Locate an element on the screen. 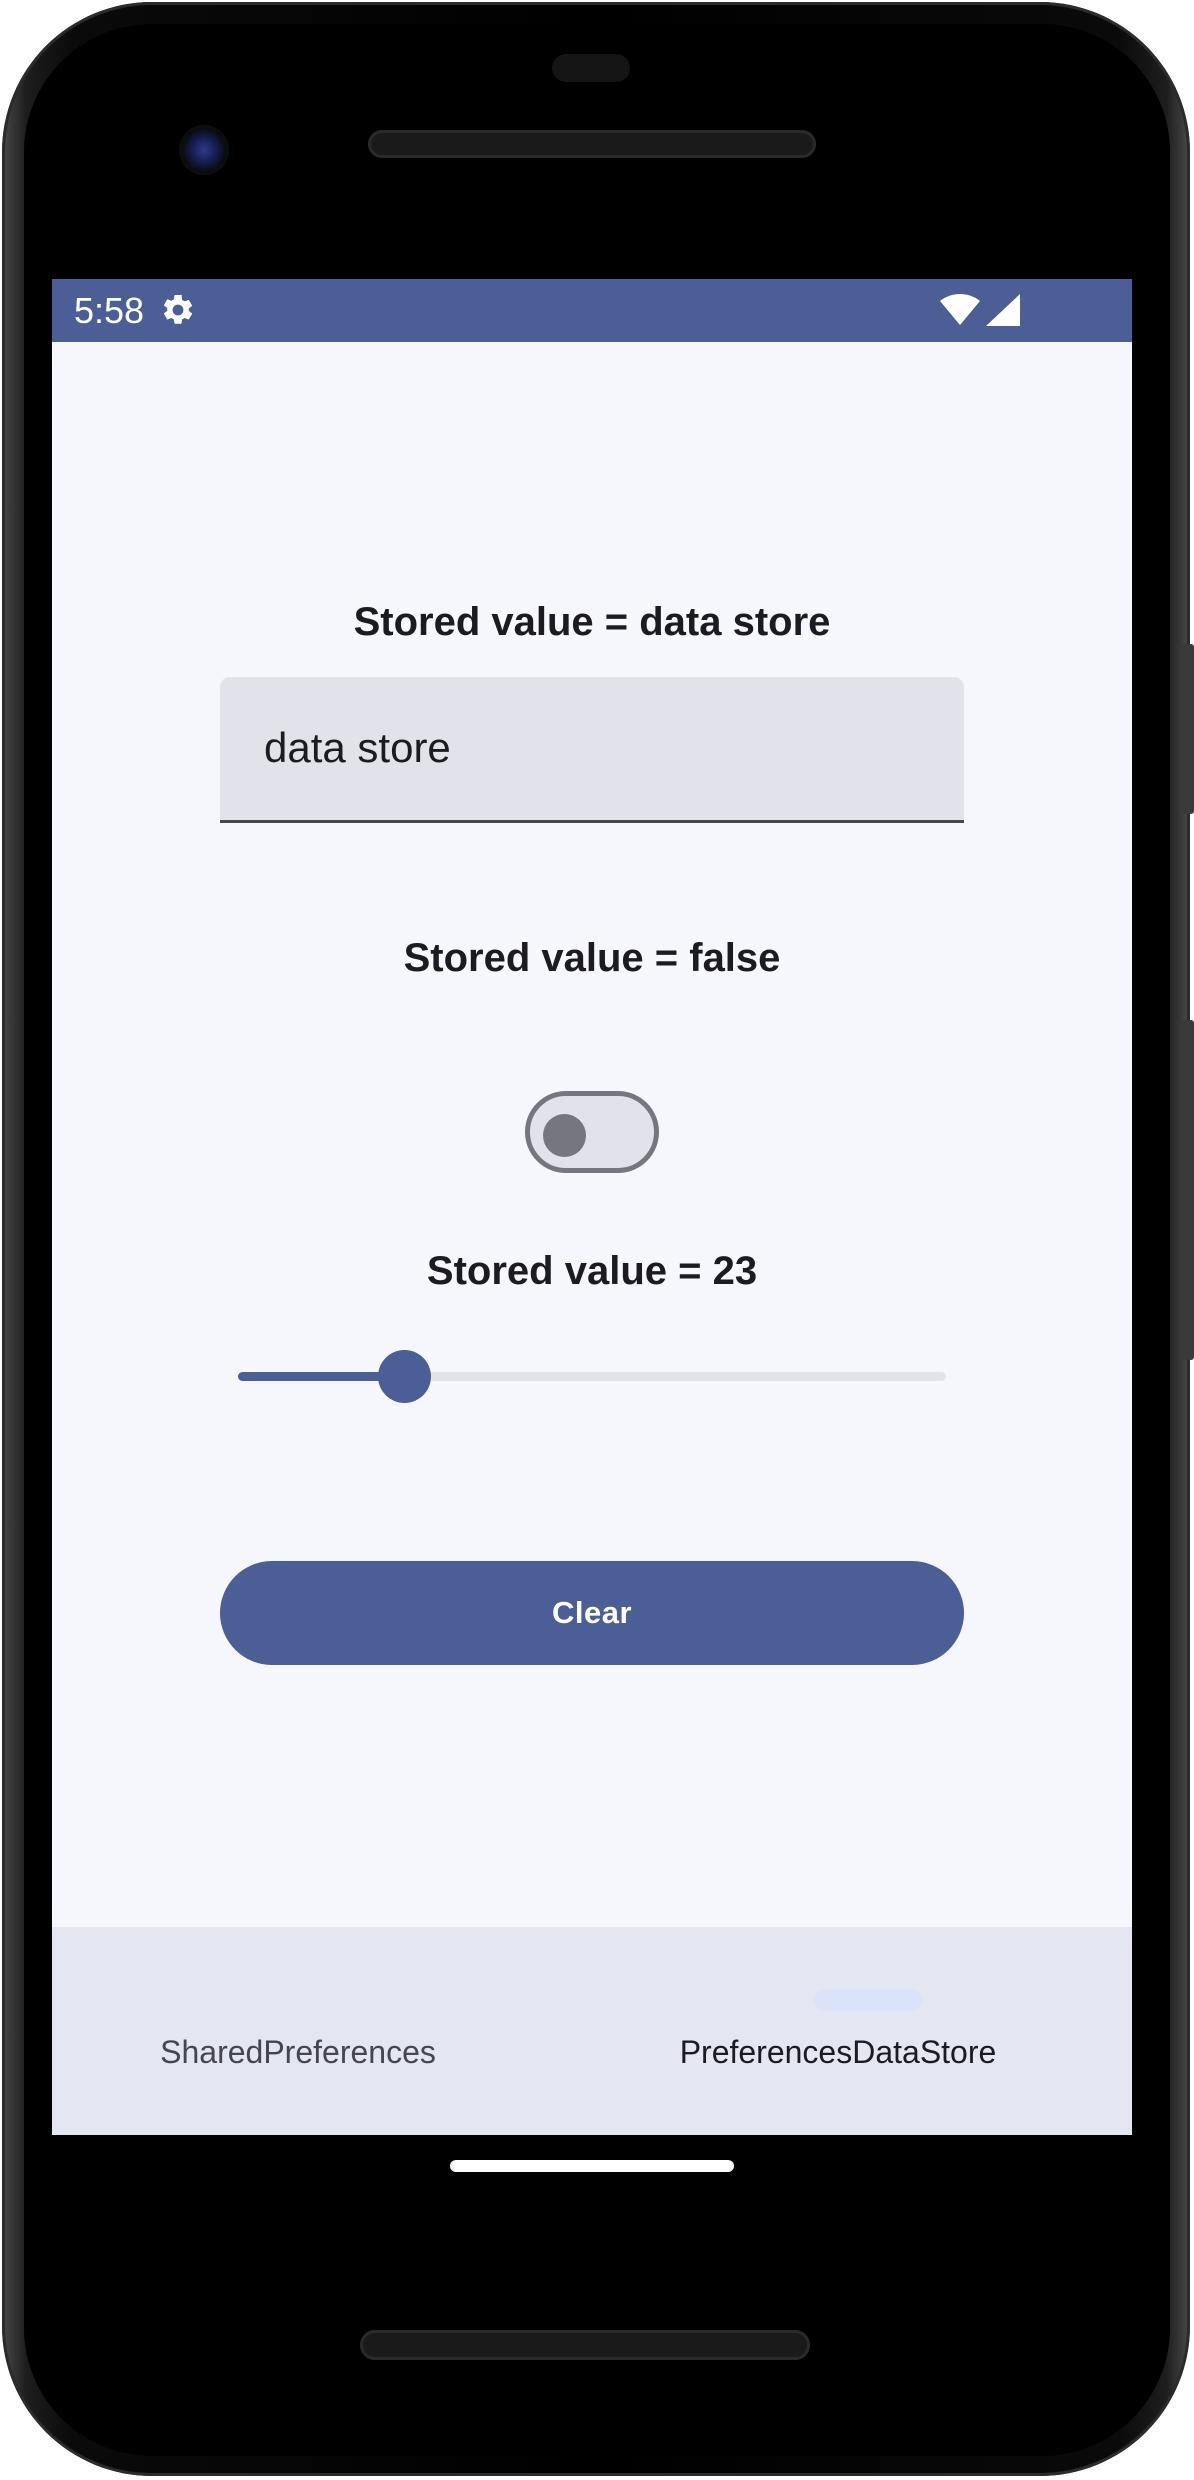 The height and width of the screenshot is (2480, 1194). nav-item-preferences-datastore: PreferencesDataStore is located at coordinates (862, 2031).